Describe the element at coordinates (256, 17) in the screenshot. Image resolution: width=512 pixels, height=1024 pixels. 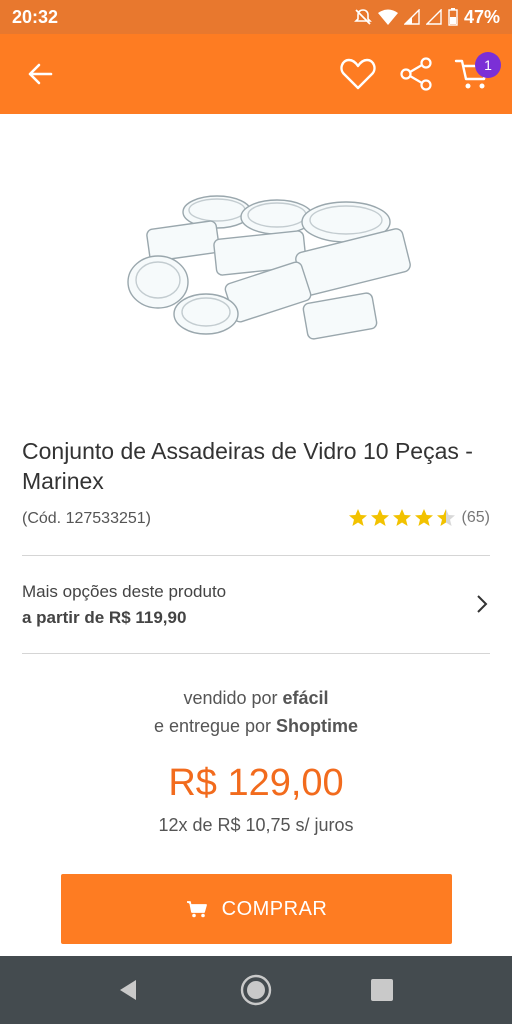
I see `status-bar: 20:32 47%` at that location.